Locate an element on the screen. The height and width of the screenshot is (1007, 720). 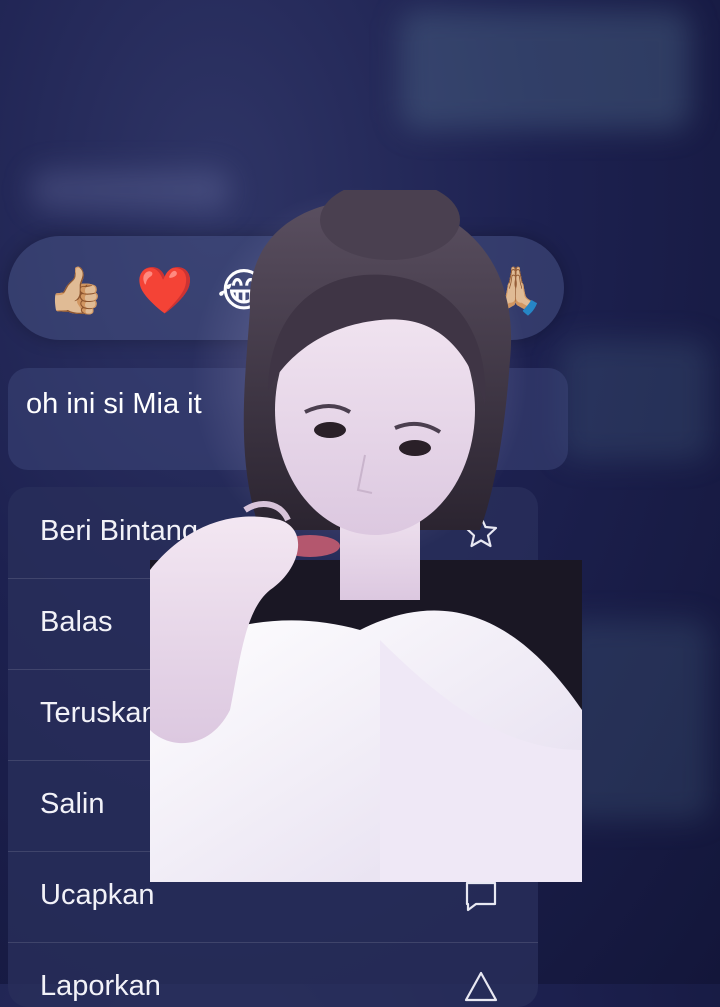
menu-item-label: Laporkan is located at coordinates (100, 986).